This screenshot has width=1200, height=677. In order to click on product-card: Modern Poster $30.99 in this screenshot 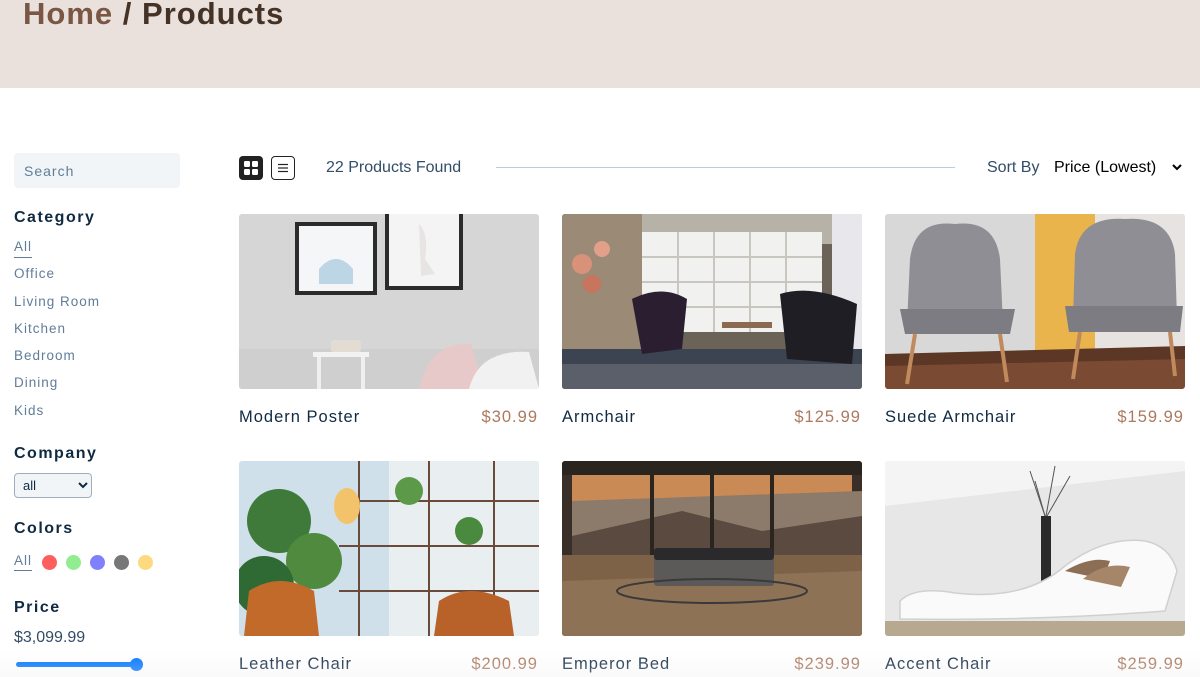, I will do `click(389, 320)`.